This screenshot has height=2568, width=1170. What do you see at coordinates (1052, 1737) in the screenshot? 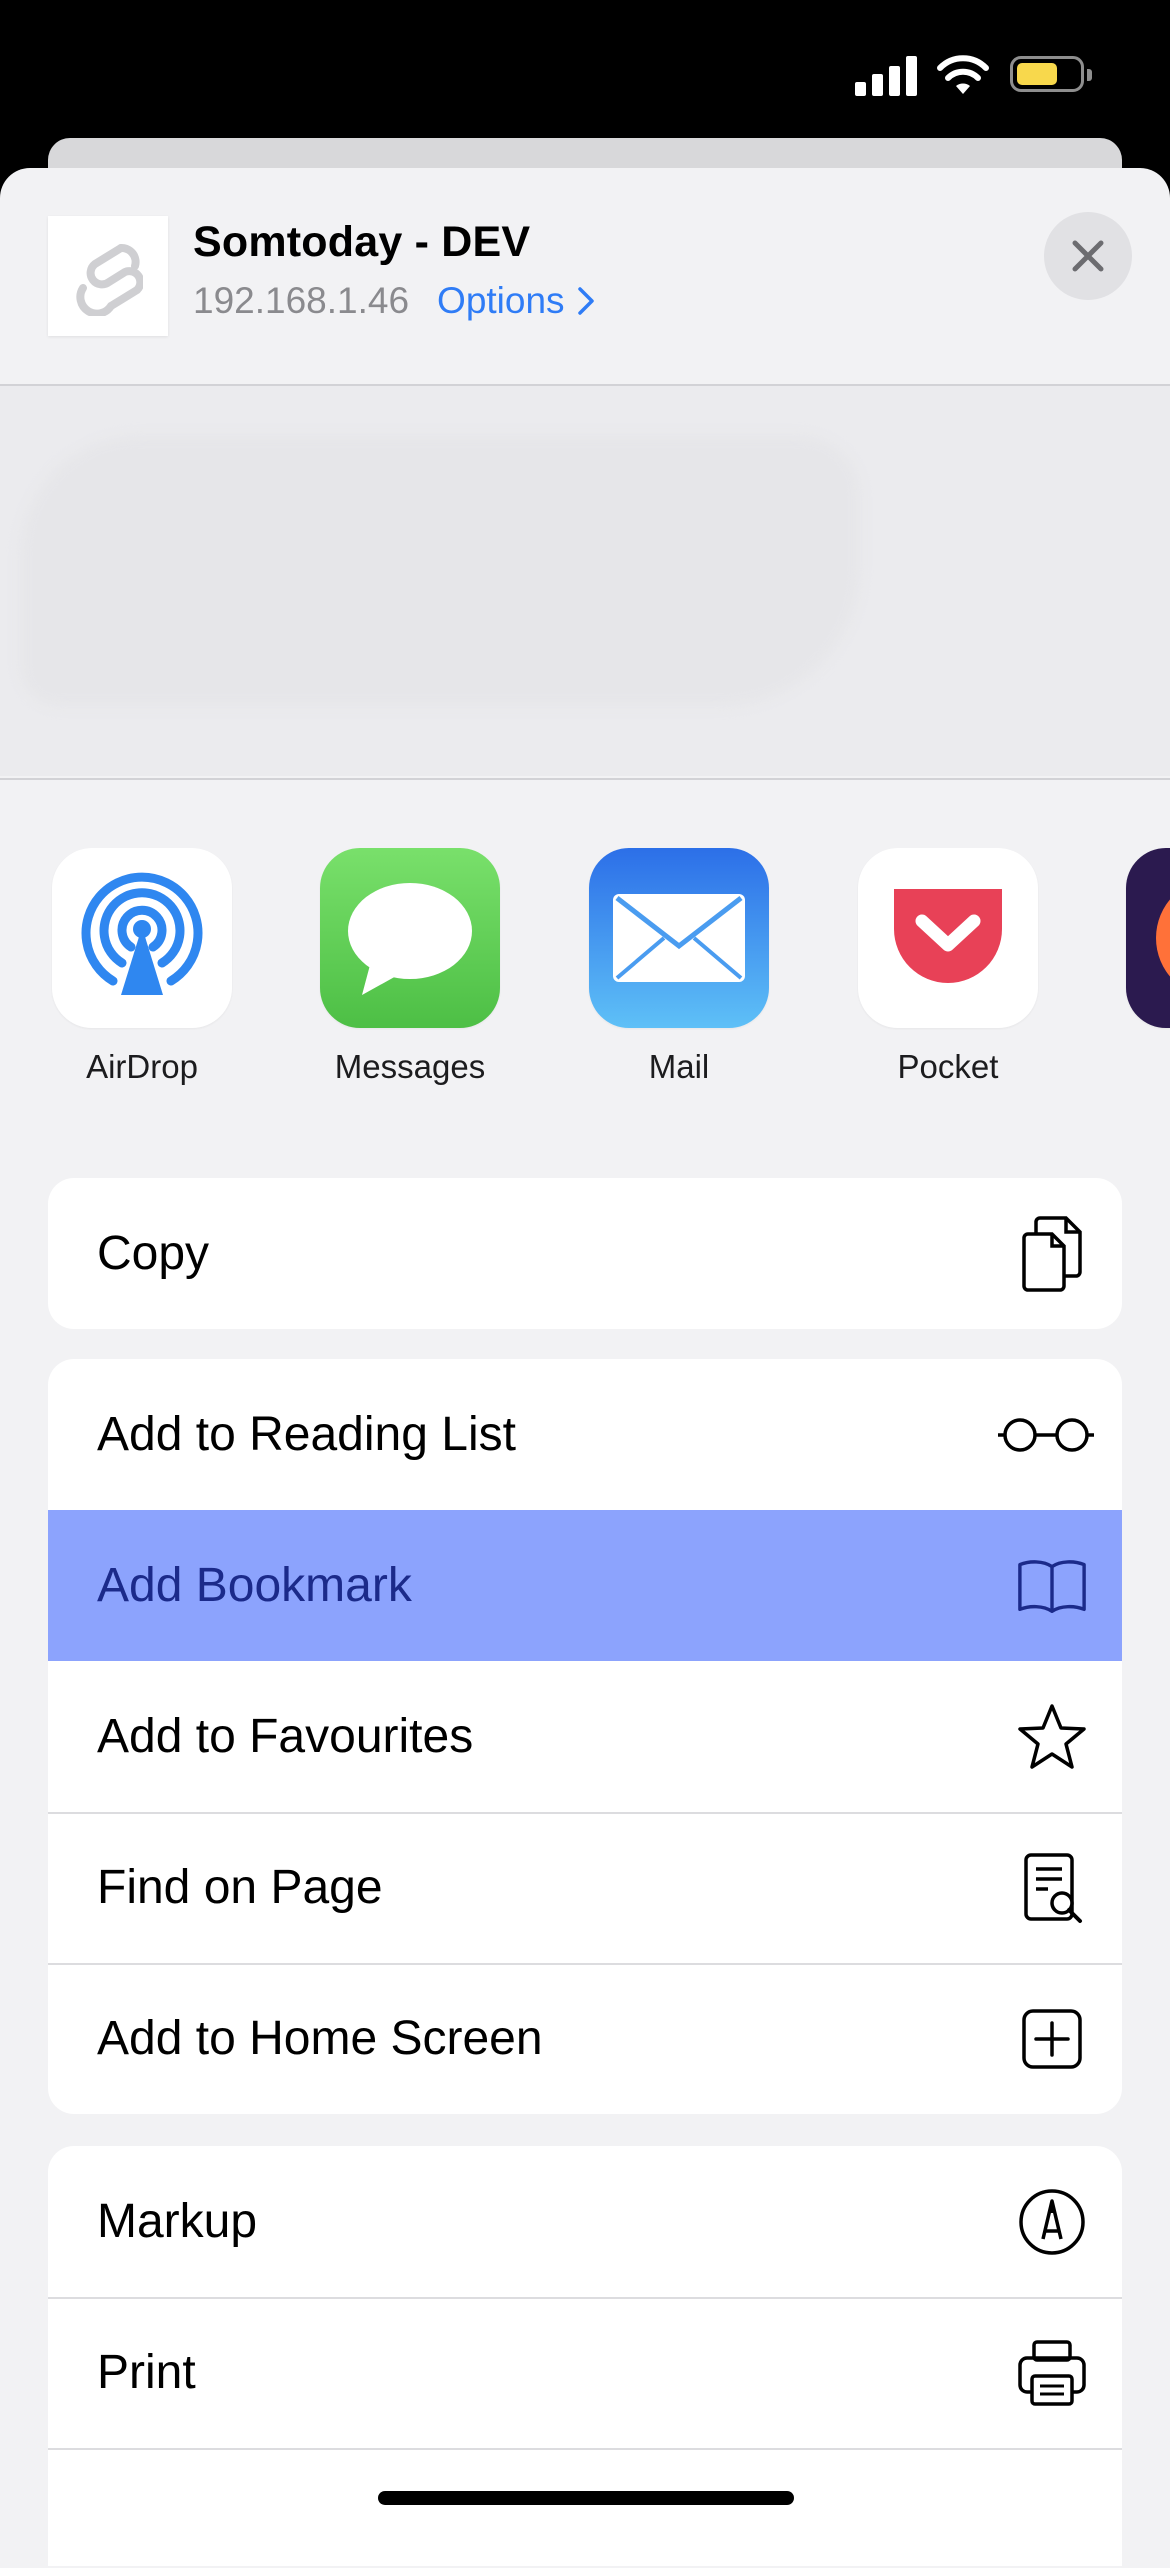
I see `star-icon` at bounding box center [1052, 1737].